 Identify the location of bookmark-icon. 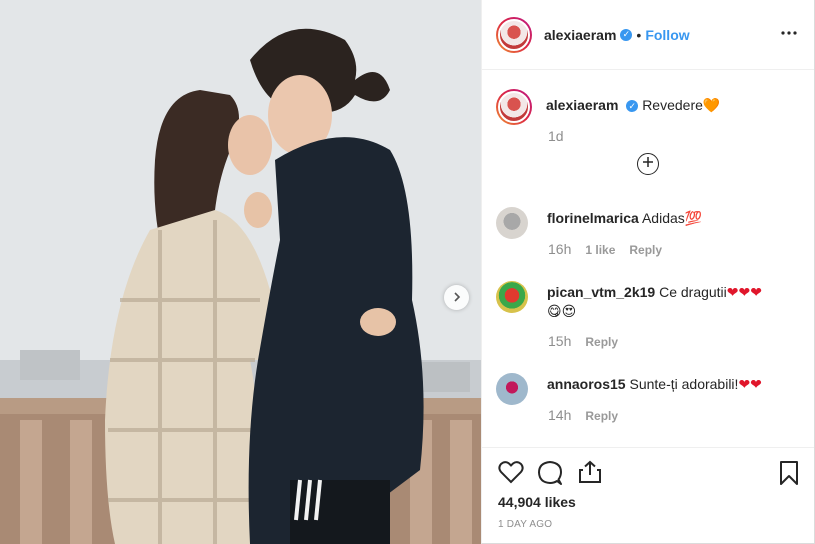
(789, 475).